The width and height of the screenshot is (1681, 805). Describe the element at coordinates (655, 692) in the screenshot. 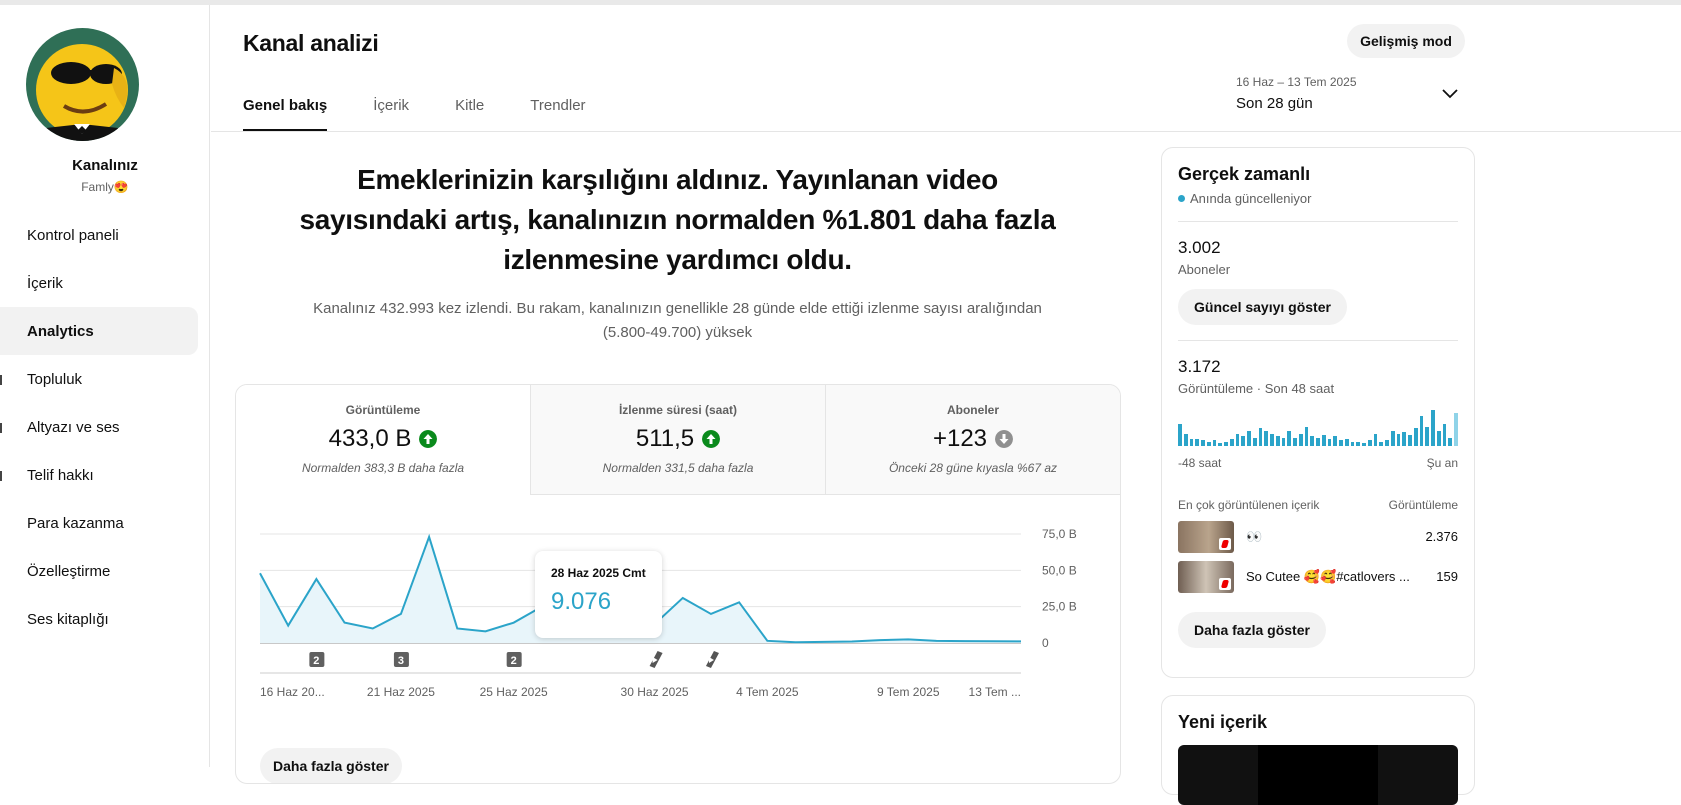

I see `x-tick-label: 30 Haz 2025` at that location.